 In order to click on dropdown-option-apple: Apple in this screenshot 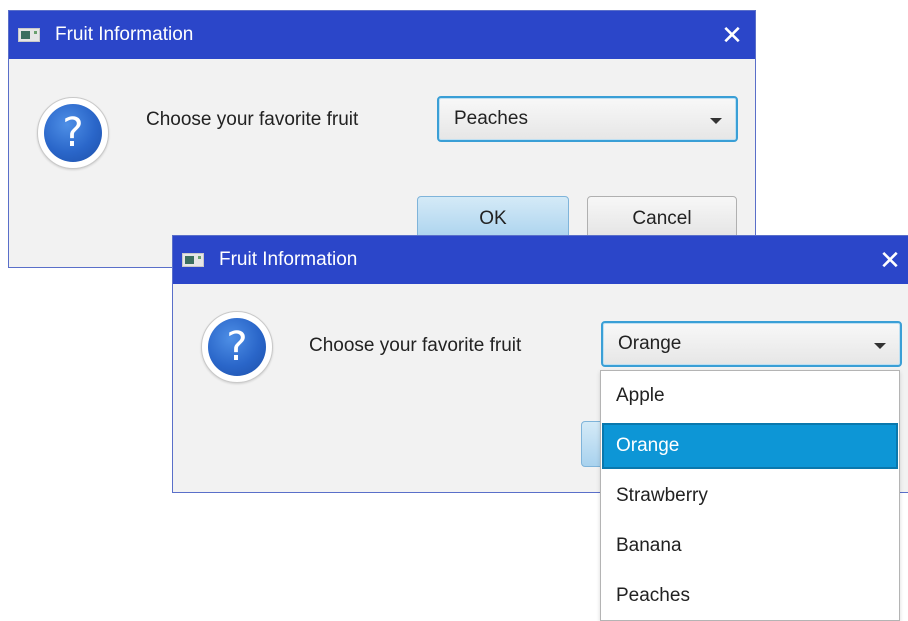, I will do `click(750, 396)`.